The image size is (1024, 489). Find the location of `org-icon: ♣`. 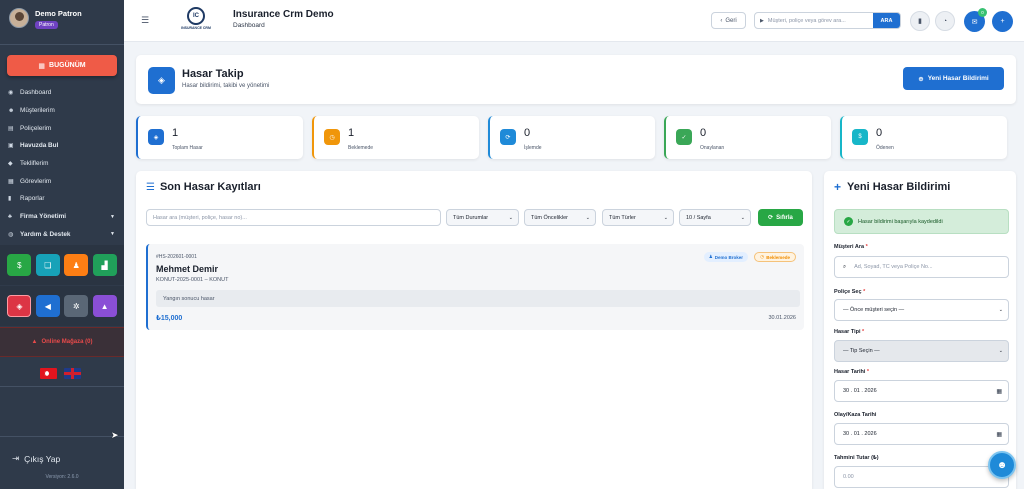

org-icon: ♣ is located at coordinates (10, 216).